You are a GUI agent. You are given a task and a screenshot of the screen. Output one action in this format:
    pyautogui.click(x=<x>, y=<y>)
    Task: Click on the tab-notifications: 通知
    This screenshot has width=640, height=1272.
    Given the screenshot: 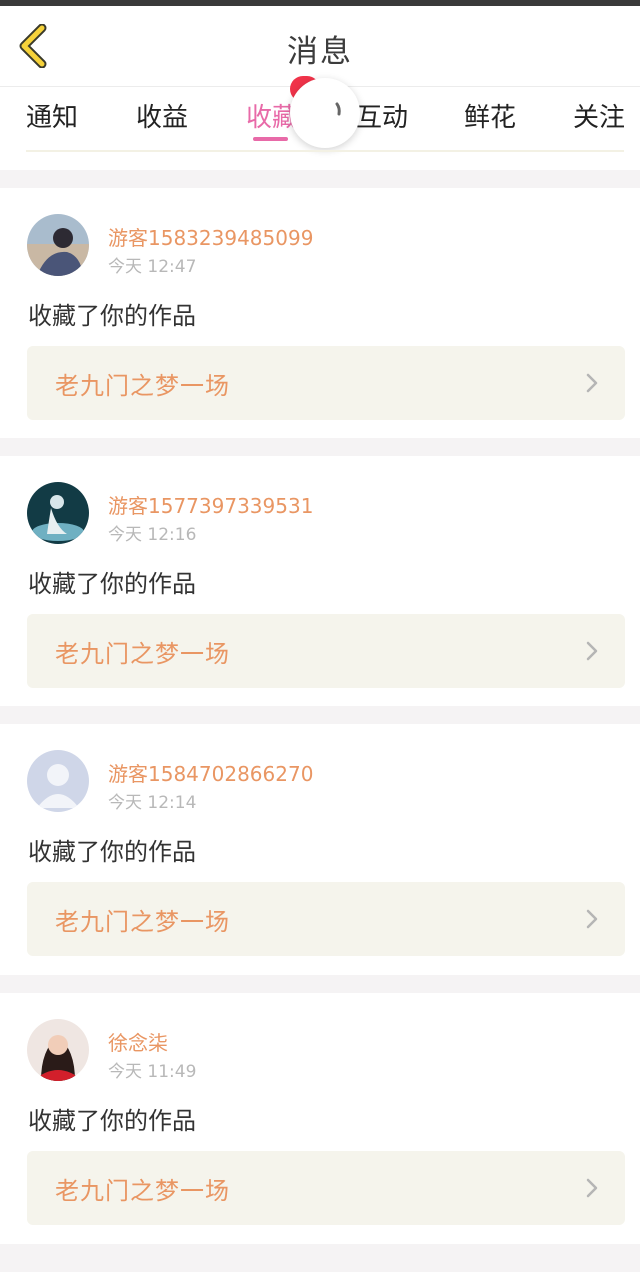 What is the action you would take?
    pyautogui.click(x=52, y=115)
    